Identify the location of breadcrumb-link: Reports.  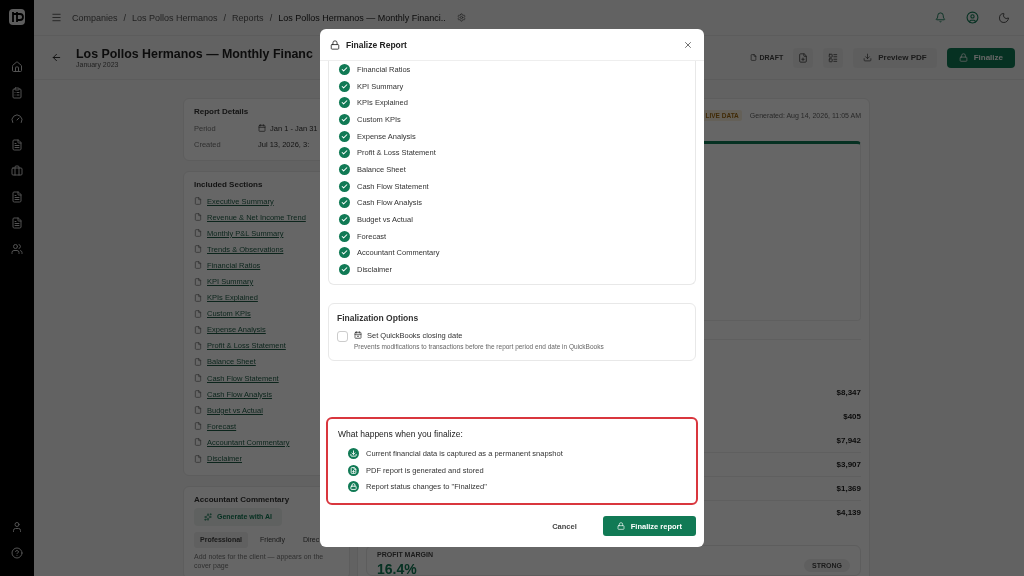
(248, 17).